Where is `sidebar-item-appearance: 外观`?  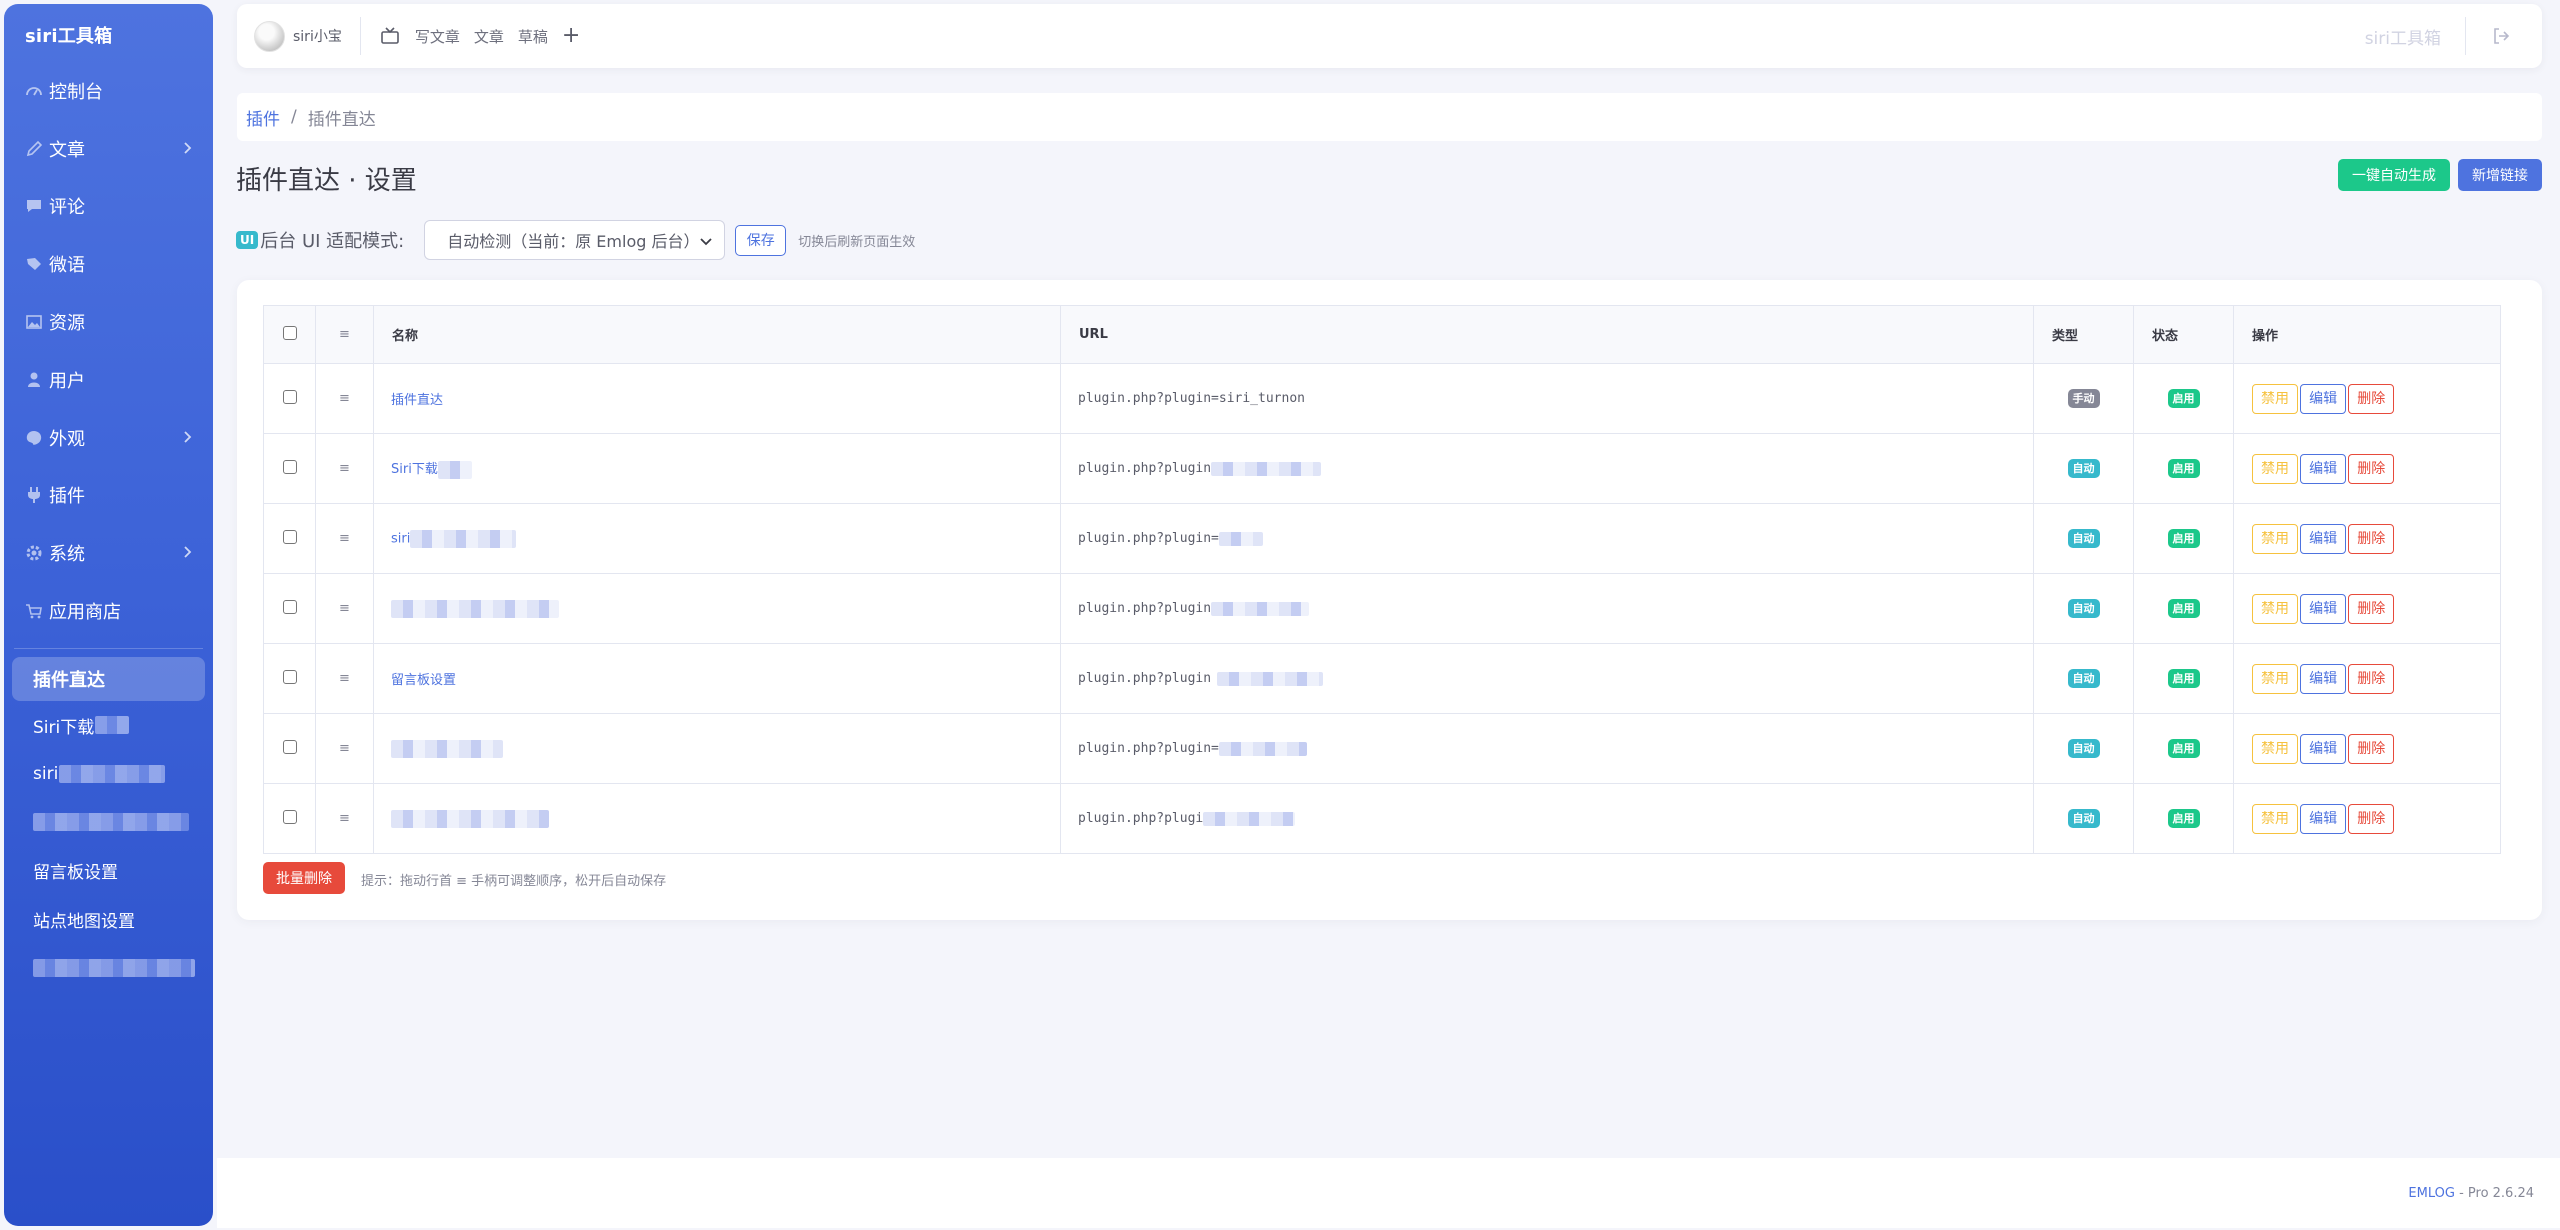 sidebar-item-appearance: 外观 is located at coordinates (108, 438).